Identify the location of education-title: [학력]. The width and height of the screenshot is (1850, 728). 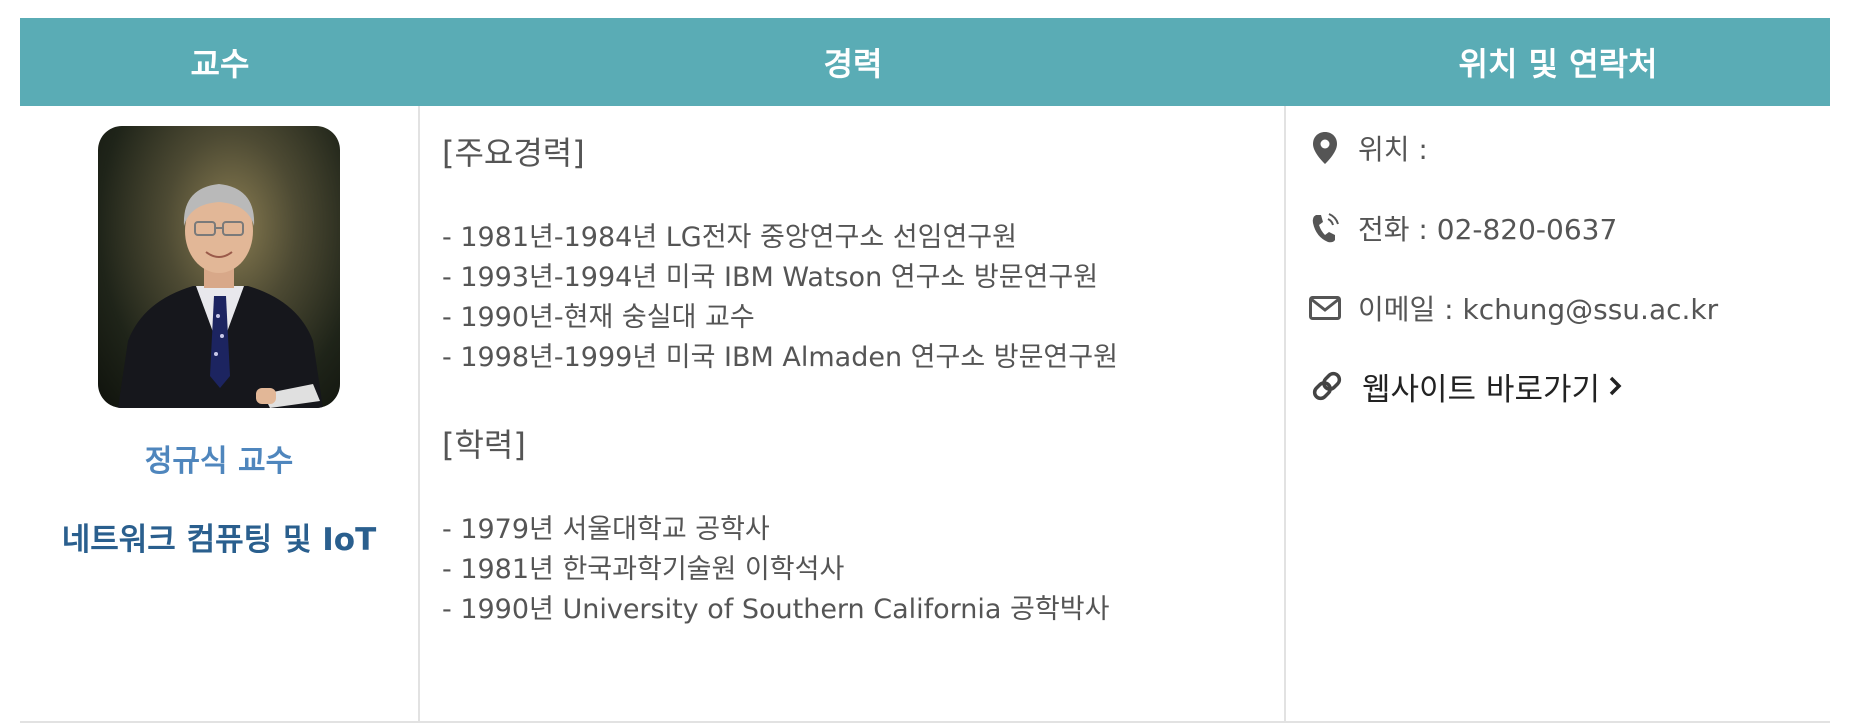
(484, 445).